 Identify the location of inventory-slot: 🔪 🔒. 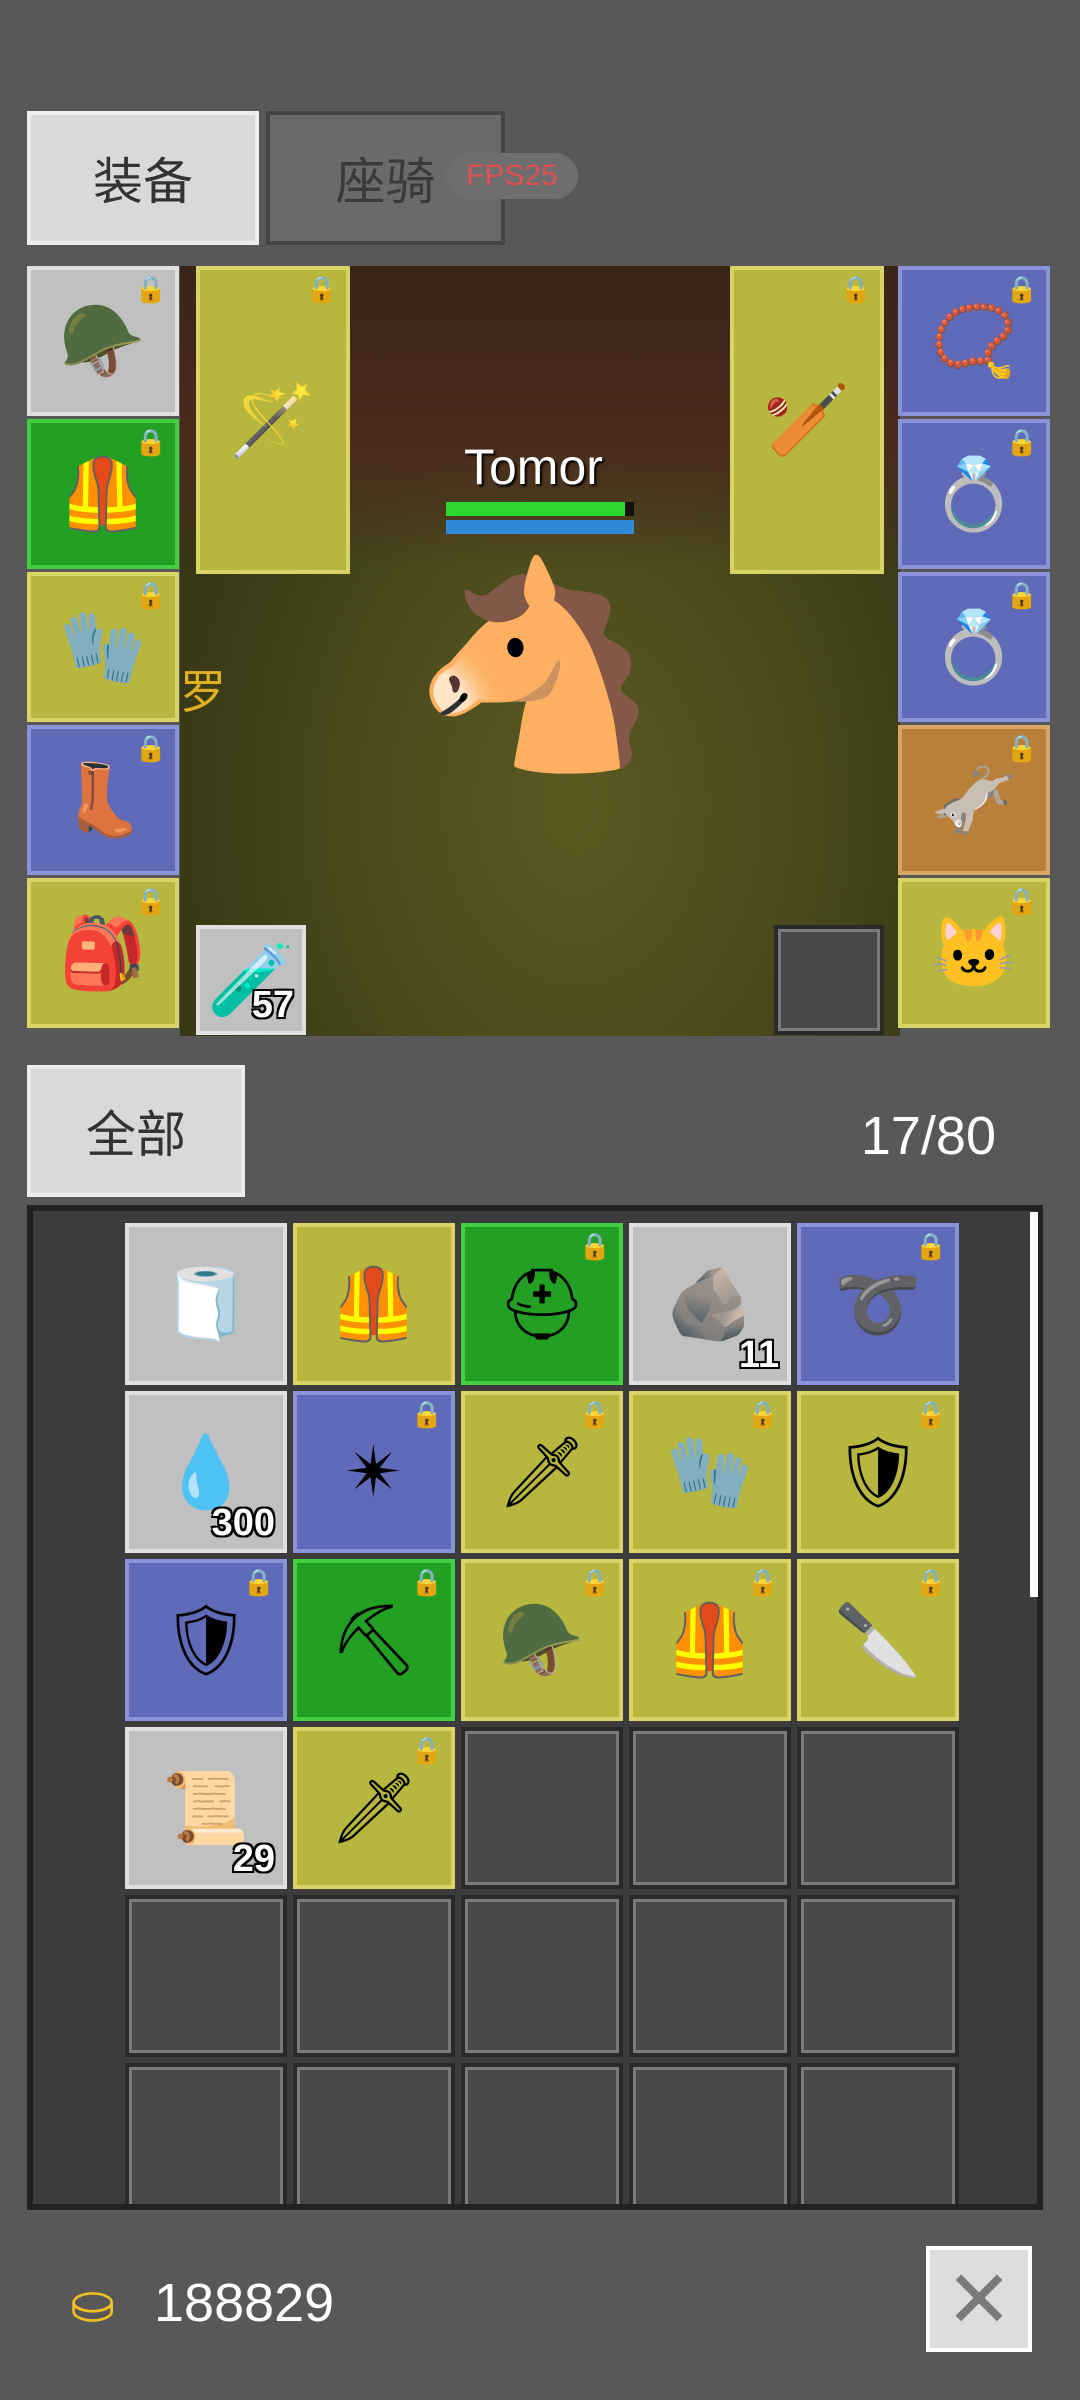
(878, 1640).